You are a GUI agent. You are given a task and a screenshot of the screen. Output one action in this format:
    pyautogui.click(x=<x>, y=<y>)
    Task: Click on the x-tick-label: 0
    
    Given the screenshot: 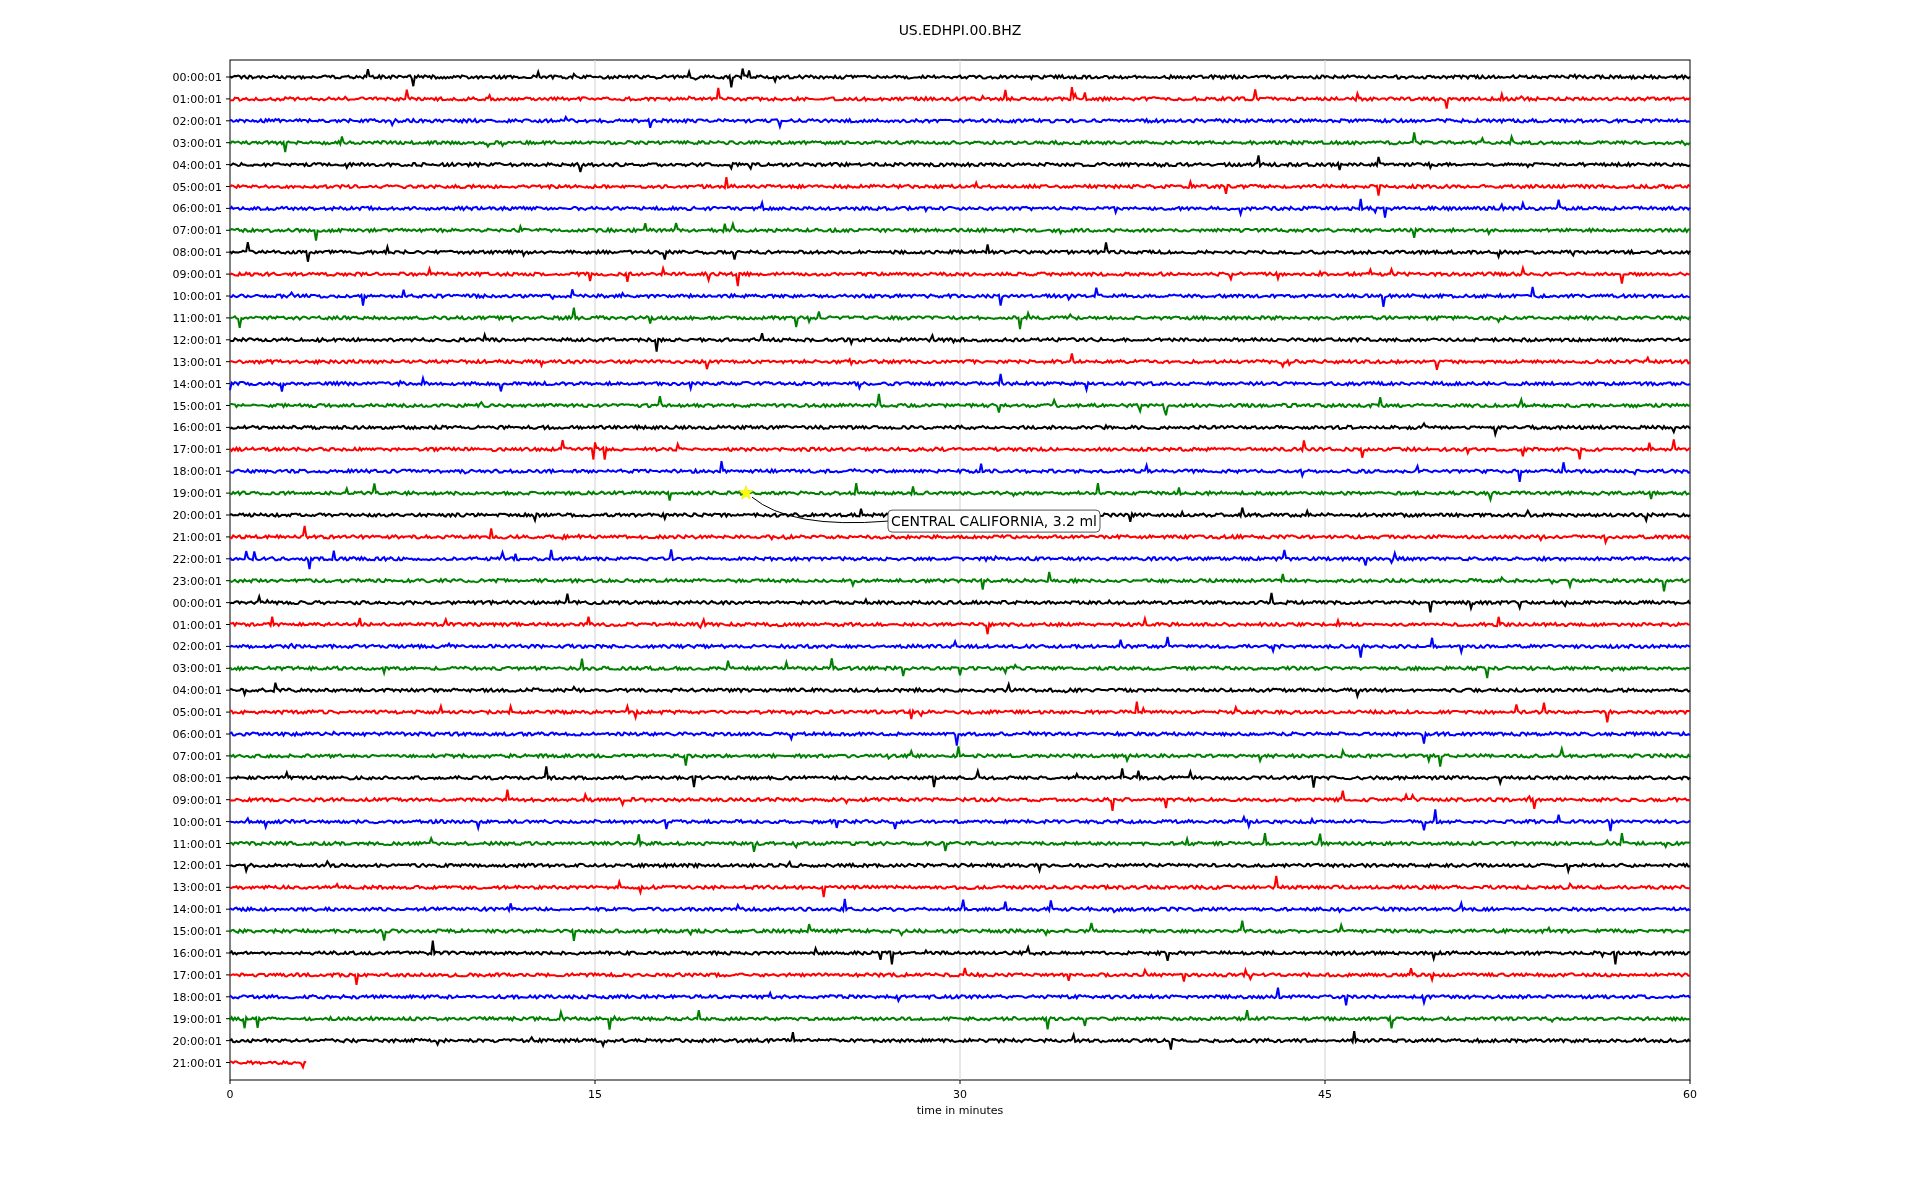 What is the action you would take?
    pyautogui.click(x=230, y=1094)
    